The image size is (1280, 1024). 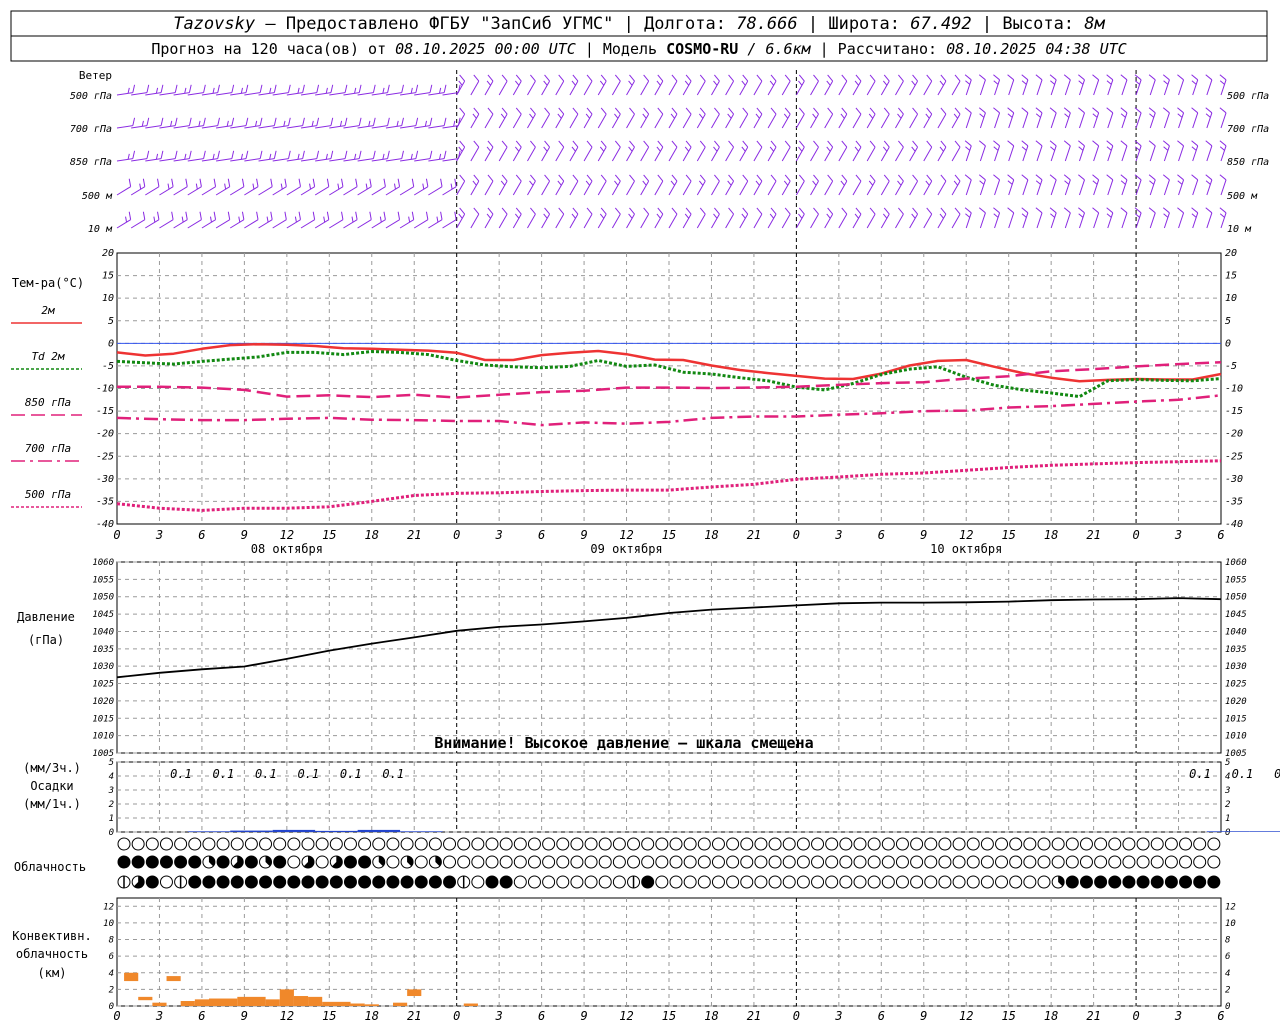 I want to click on temp-legend: 2м Td 2м 850 гПа 700 гПа 500 гПа, so click(x=46, y=406).